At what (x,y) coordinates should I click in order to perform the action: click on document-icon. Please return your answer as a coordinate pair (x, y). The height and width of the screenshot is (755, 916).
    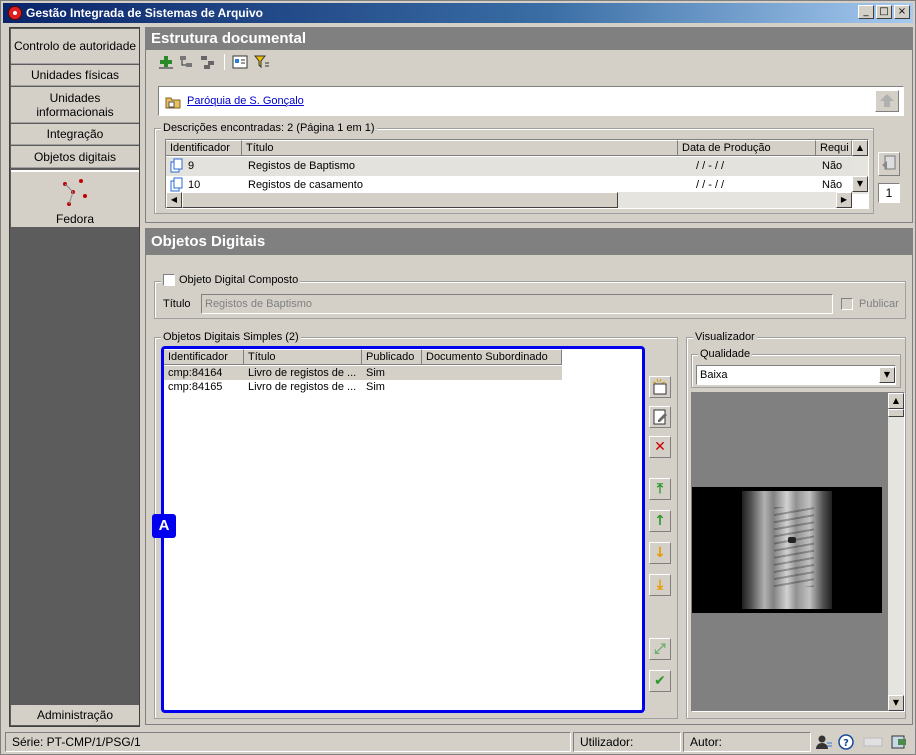
    Looking at the image, I should click on (176, 165).